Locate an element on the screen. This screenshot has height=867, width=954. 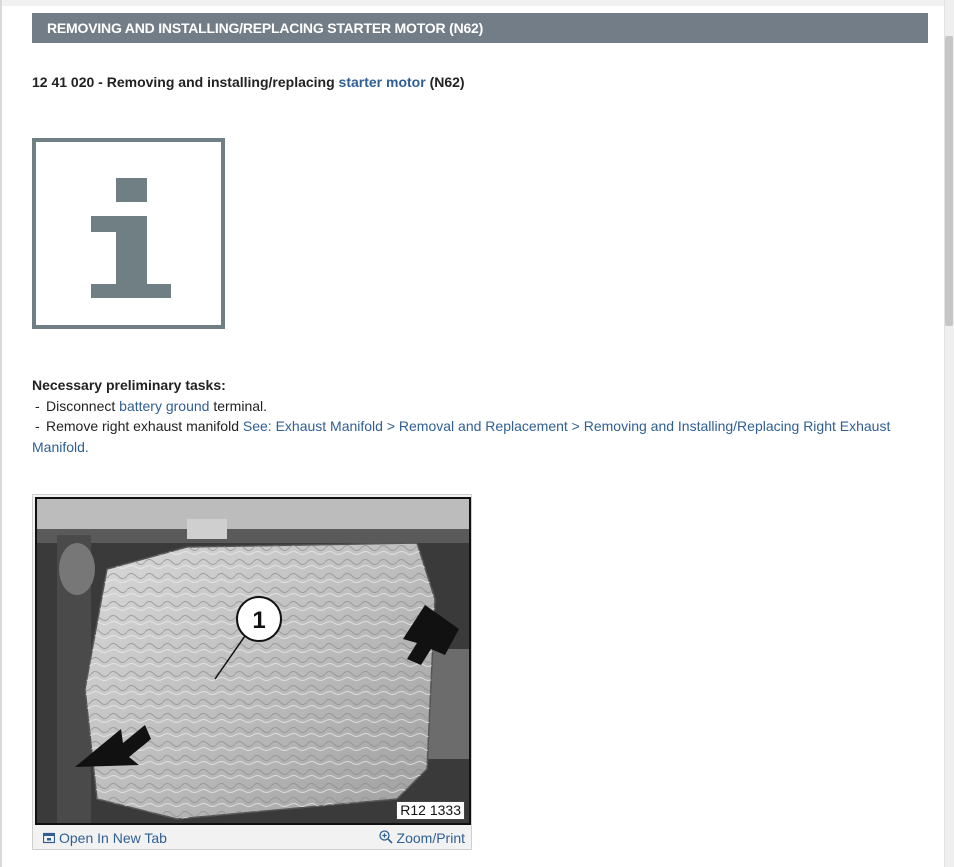
open-tab-icon is located at coordinates (49, 838).